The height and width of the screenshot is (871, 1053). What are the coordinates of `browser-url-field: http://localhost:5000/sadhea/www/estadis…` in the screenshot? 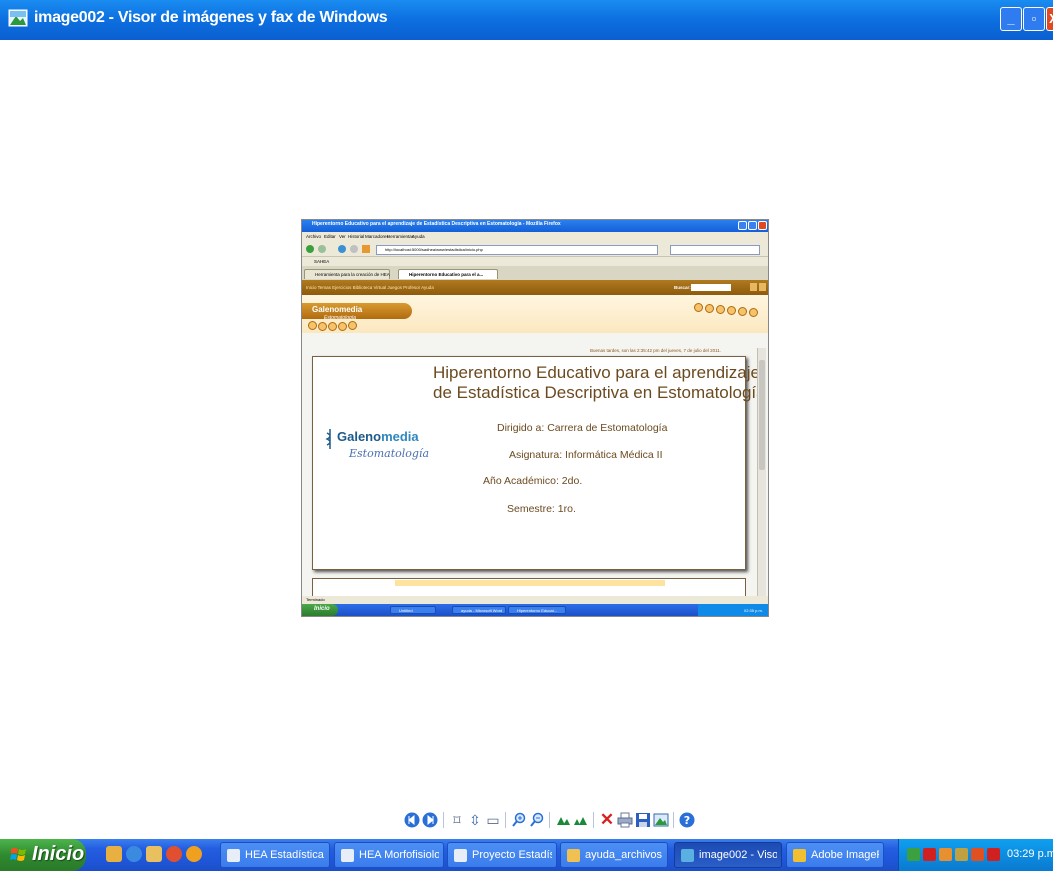 It's located at (517, 250).